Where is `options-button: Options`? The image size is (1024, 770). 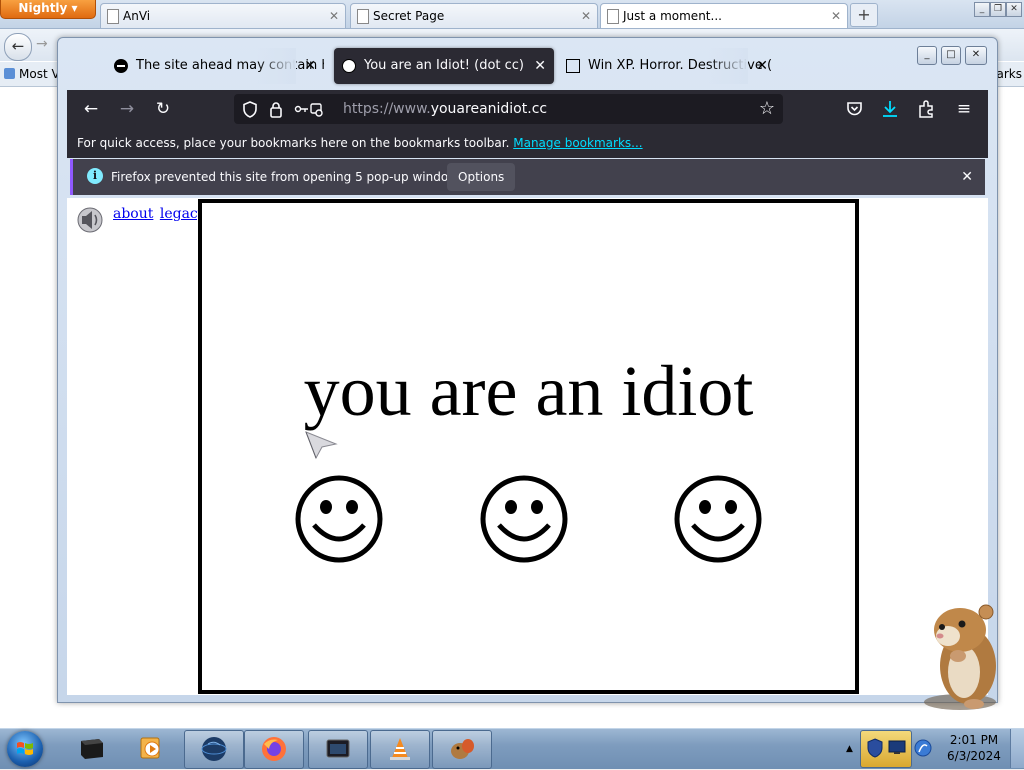
options-button: Options is located at coordinates (481, 177).